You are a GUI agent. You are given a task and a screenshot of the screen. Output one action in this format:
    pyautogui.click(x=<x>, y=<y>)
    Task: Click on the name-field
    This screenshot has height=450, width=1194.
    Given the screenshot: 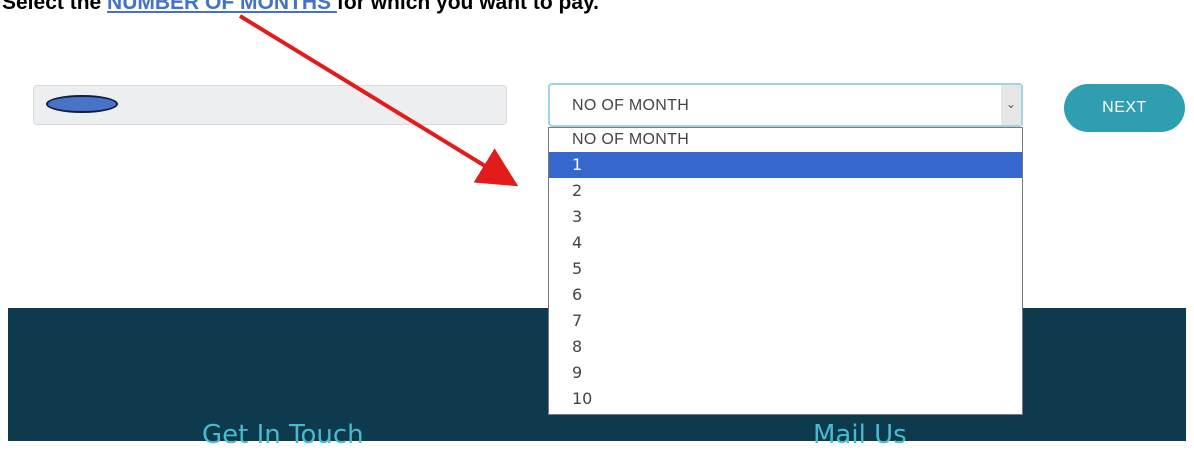 What is the action you would take?
    pyautogui.click(x=270, y=105)
    